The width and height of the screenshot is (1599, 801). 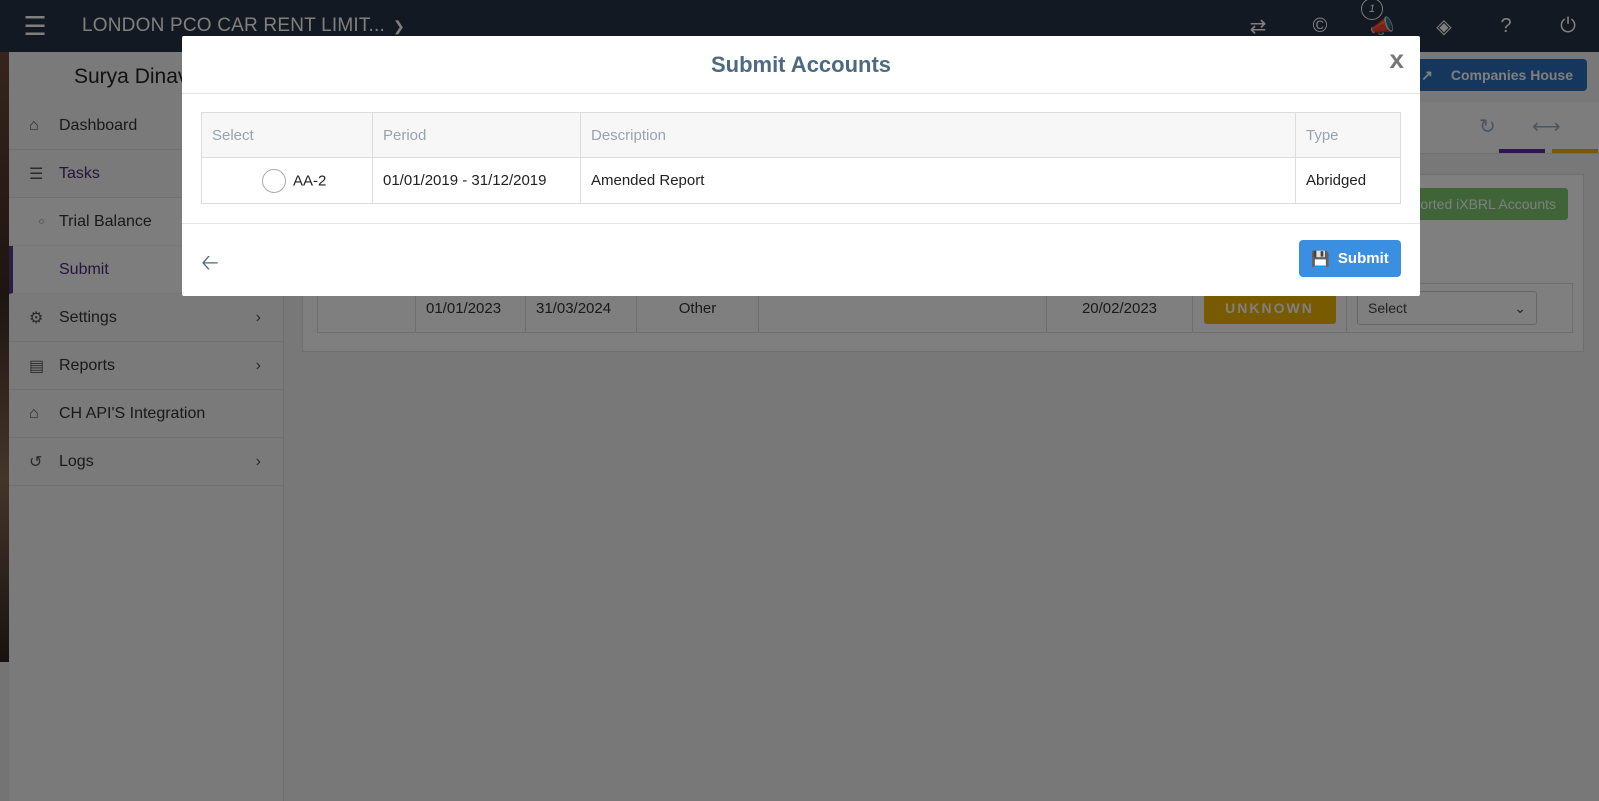 I want to click on submit-button: 💾 Submit, so click(x=1350, y=258).